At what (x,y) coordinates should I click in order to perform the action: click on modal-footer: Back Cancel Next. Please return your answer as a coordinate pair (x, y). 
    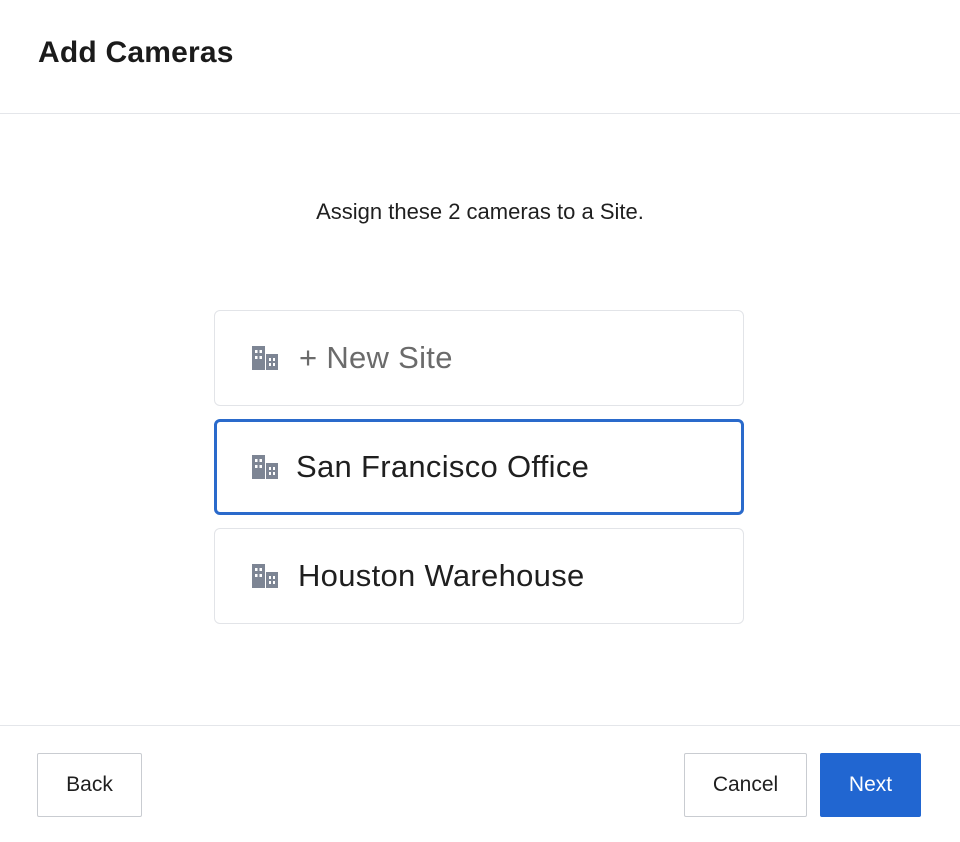
    Looking at the image, I should click on (480, 783).